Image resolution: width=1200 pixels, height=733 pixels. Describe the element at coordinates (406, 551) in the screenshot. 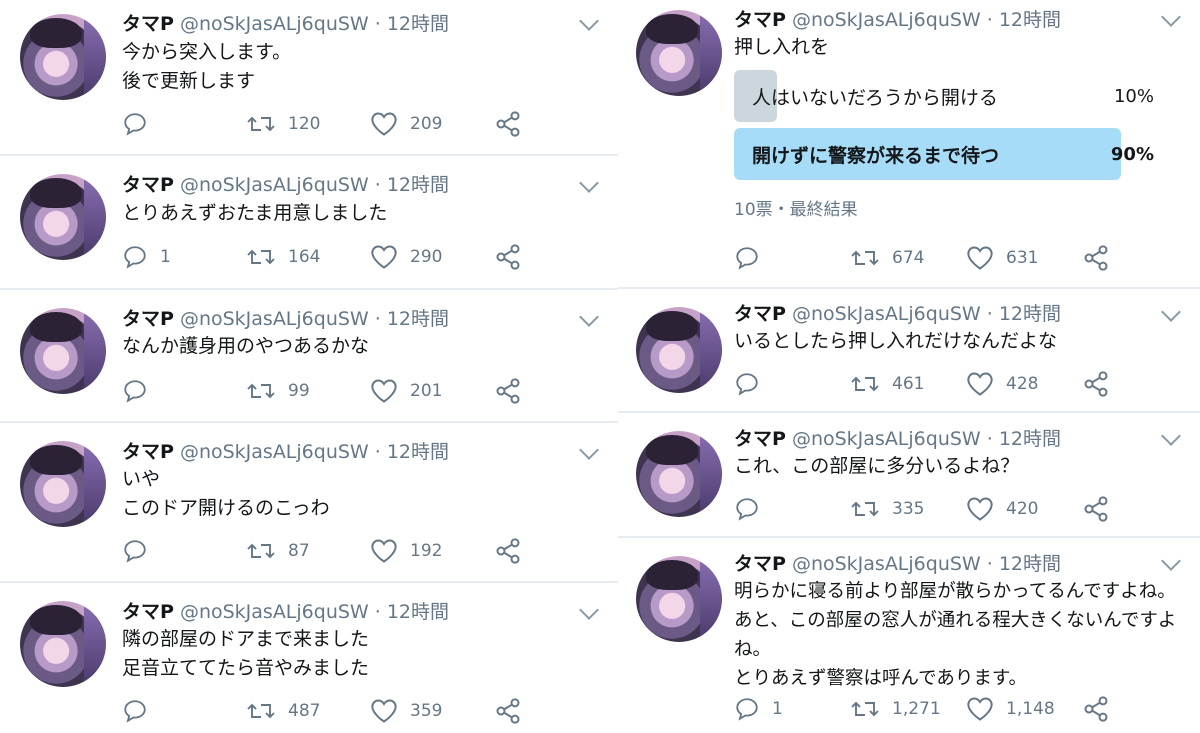

I see `like-button: 192` at that location.